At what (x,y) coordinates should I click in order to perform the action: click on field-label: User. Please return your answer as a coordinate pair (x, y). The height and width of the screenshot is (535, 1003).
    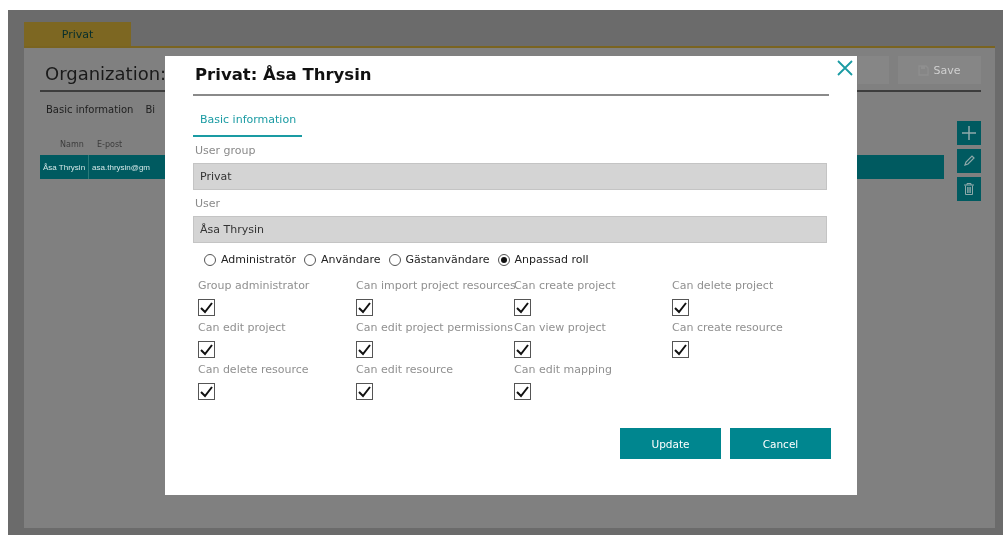
    Looking at the image, I should click on (208, 204).